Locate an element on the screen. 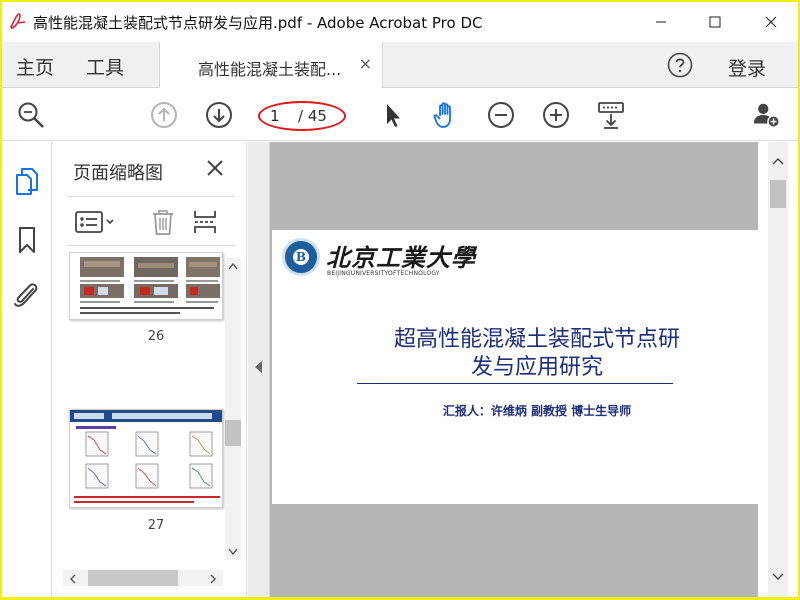 The width and height of the screenshot is (800, 600). university-logo: B is located at coordinates (301, 257).